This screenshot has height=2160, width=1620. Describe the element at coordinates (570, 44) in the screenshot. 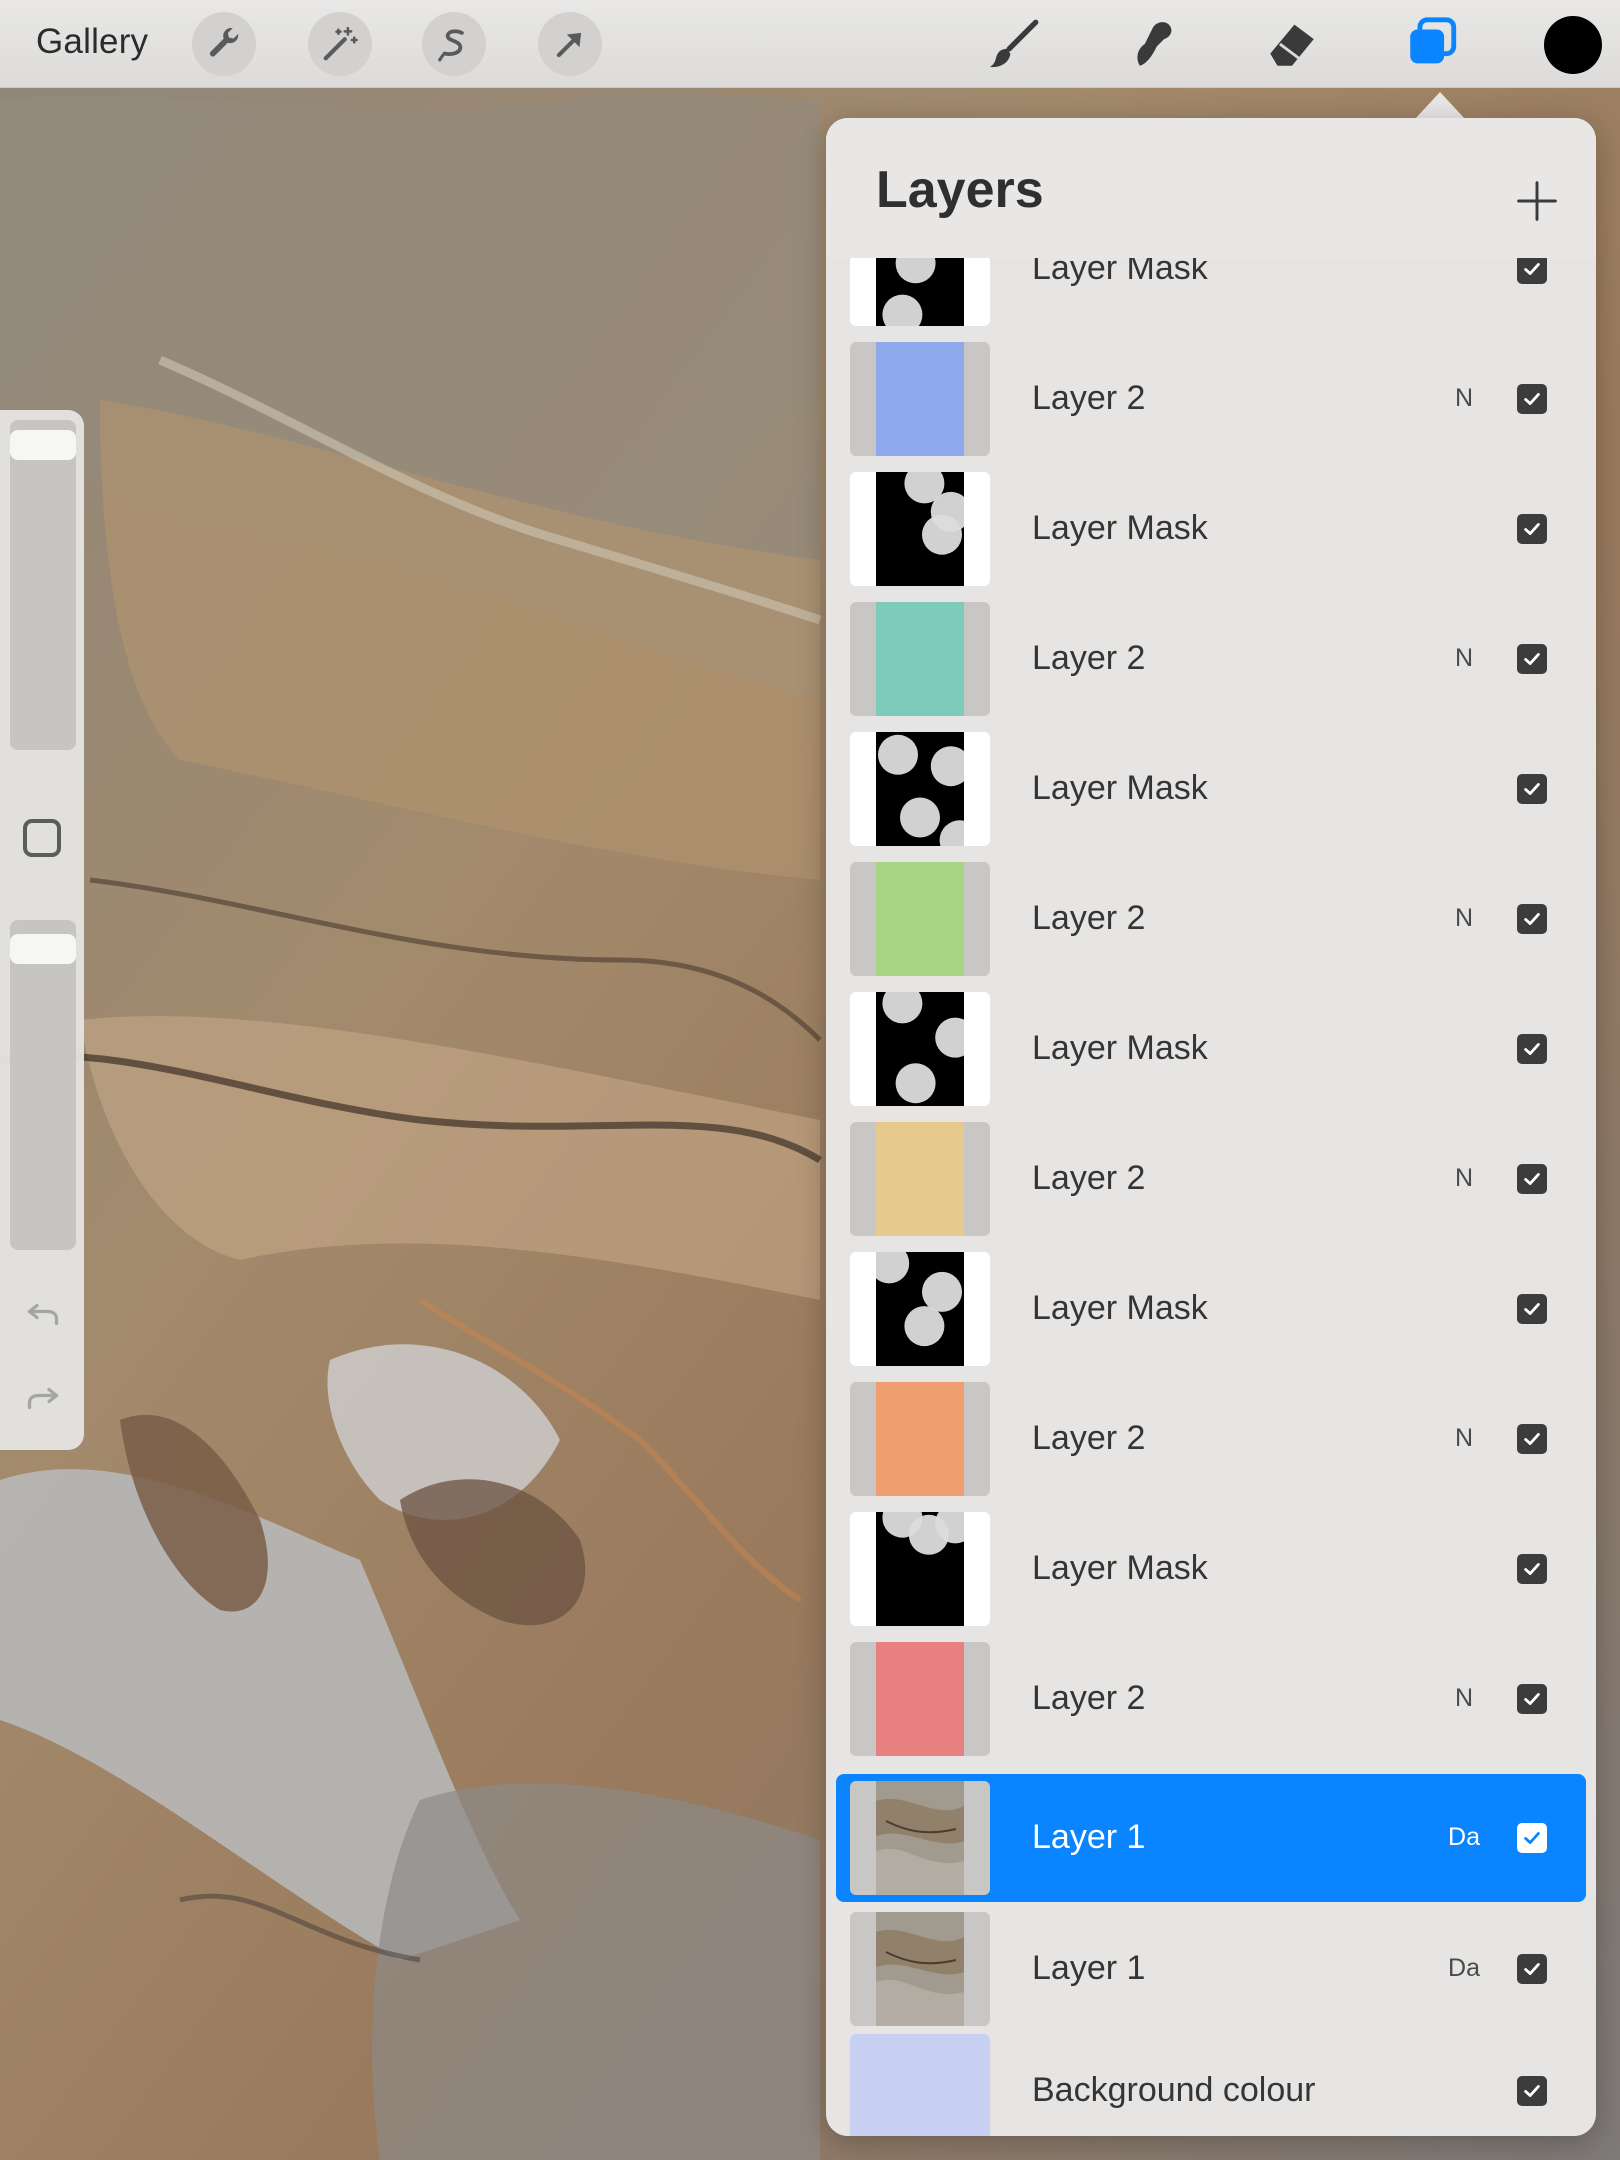

I see `arrow-cursor-icon` at that location.